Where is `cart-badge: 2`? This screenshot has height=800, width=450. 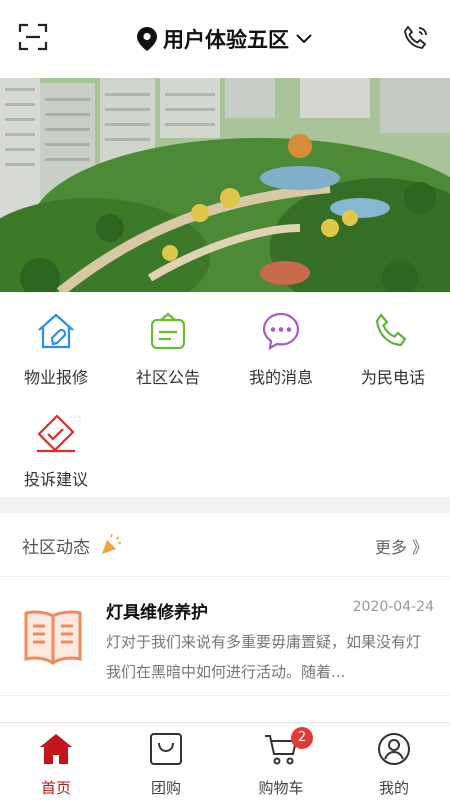
cart-badge: 2 is located at coordinates (302, 738).